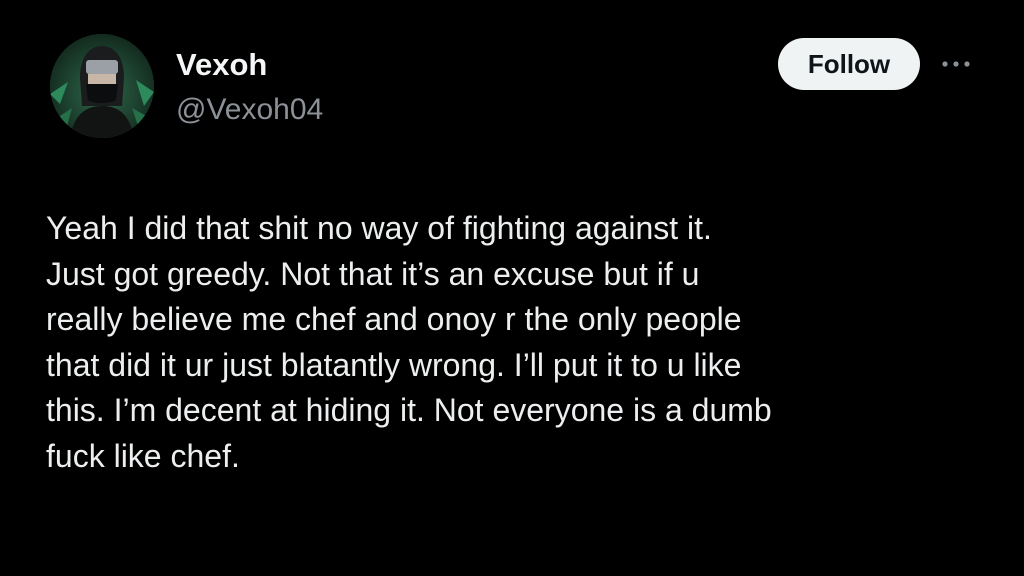 The width and height of the screenshot is (1024, 576). Describe the element at coordinates (249, 110) in the screenshot. I see `author-handle: @Vexoh04` at that location.